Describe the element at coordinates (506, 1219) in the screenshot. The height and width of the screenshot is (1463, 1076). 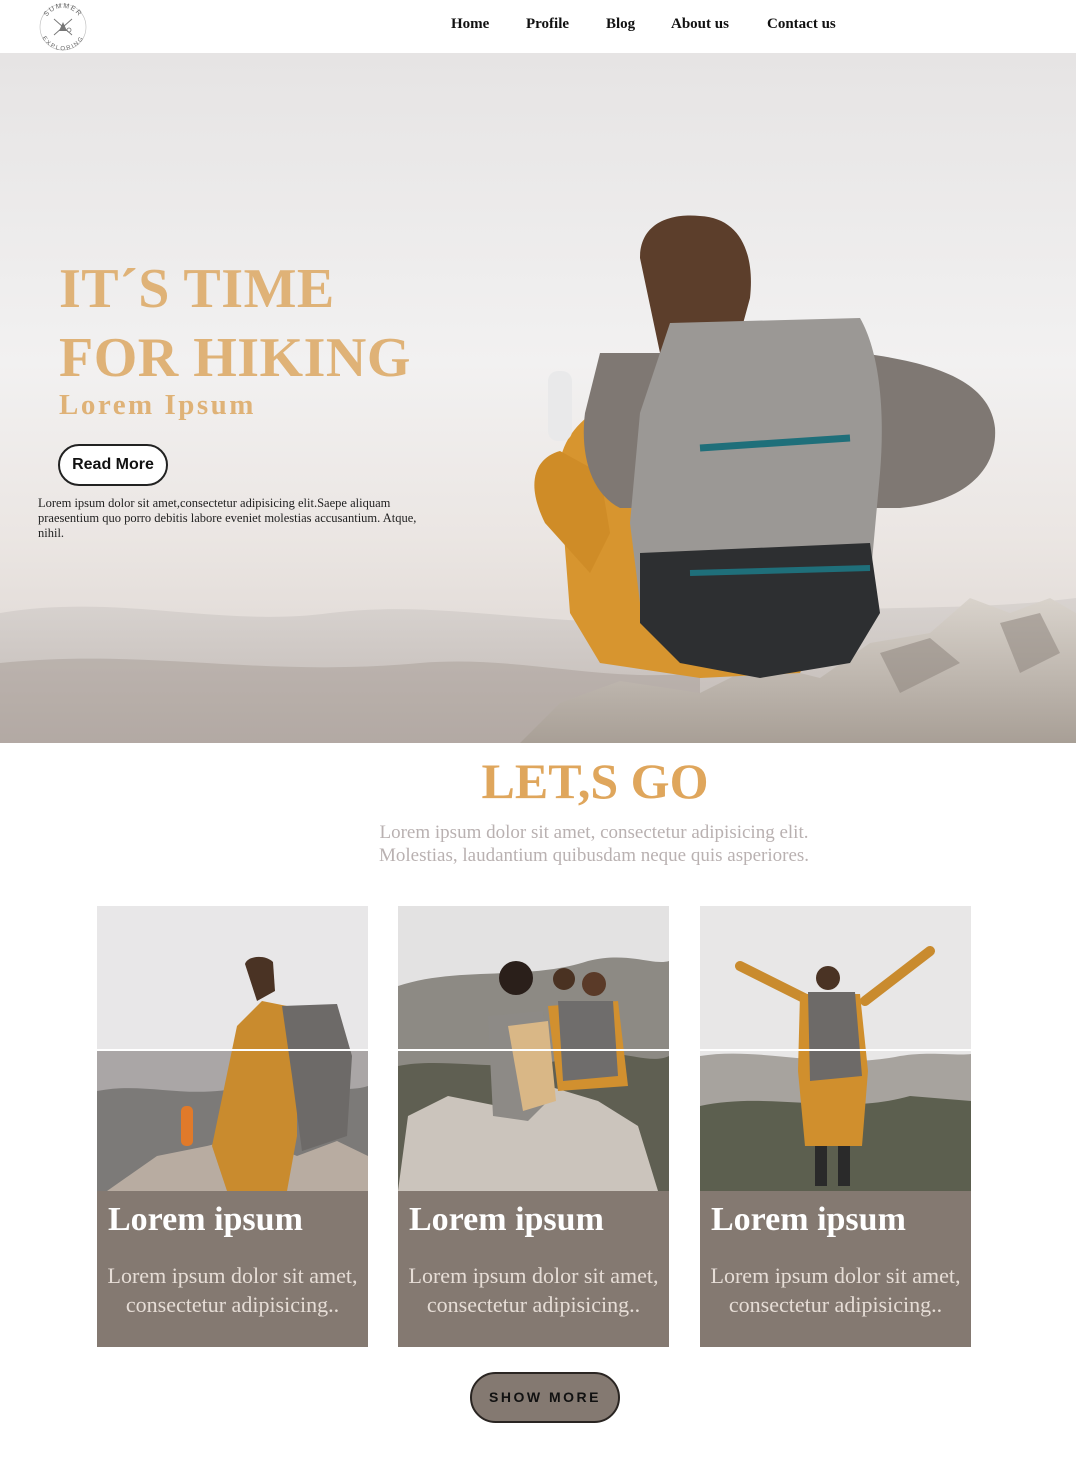
I see `card-2-title: Lorem ipsum` at that location.